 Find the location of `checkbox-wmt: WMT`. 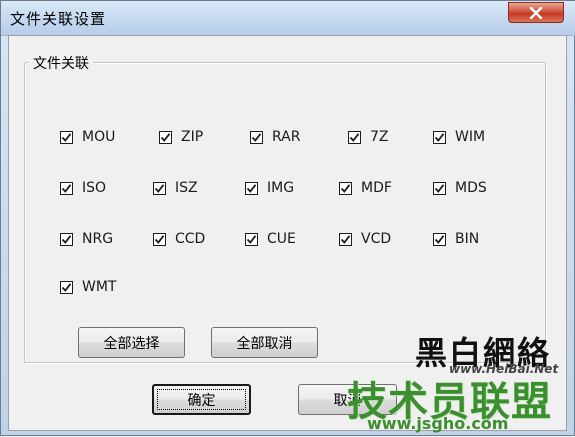

checkbox-wmt: WMT is located at coordinates (88, 287).